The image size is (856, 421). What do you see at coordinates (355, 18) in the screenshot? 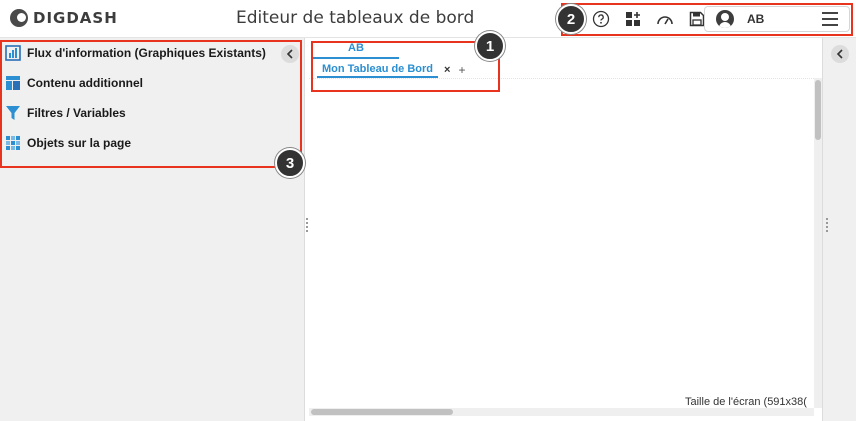
I see `page-title: Editeur de tableaux de bord` at bounding box center [355, 18].